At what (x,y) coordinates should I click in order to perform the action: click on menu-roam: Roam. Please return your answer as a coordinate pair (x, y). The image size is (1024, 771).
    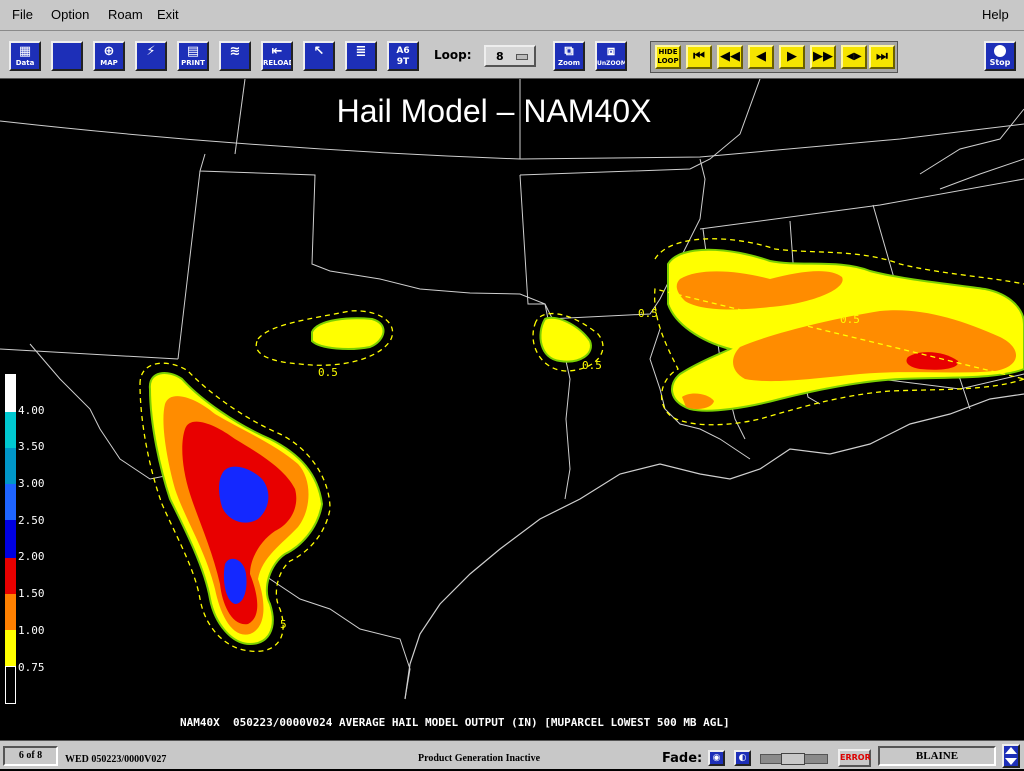
    Looking at the image, I should click on (125, 14).